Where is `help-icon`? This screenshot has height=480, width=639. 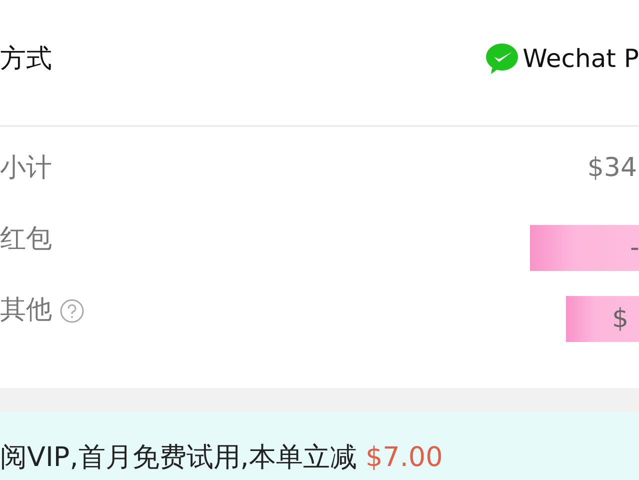 help-icon is located at coordinates (72, 310).